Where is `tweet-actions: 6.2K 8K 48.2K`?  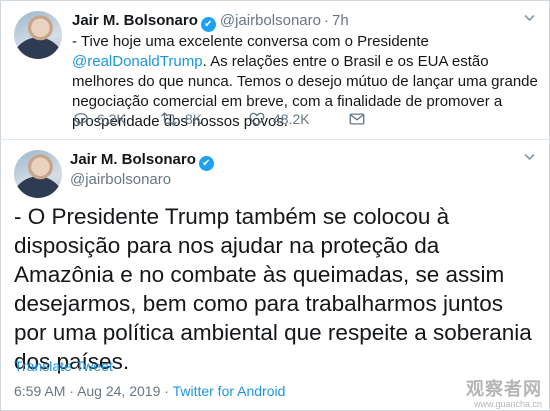 tweet-actions: 6.2K 8K 48.2K is located at coordinates (305, 120).